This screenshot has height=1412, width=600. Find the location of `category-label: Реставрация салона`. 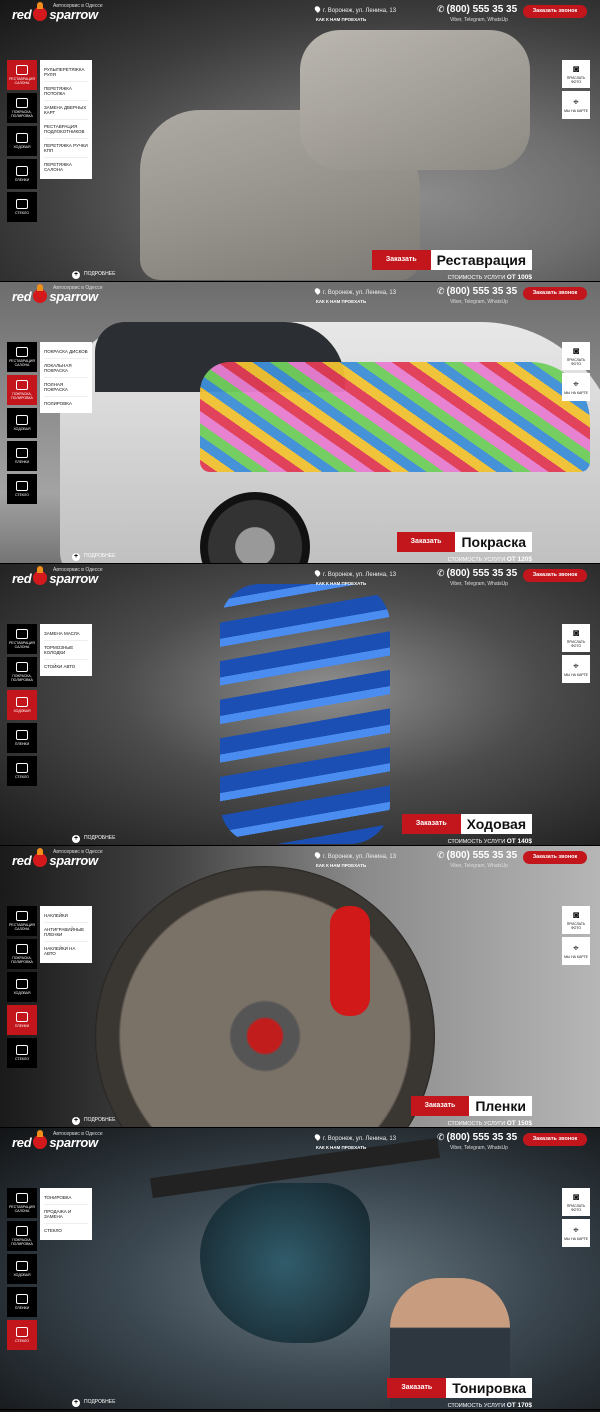

category-label: Реставрация салона is located at coordinates (22, 81).